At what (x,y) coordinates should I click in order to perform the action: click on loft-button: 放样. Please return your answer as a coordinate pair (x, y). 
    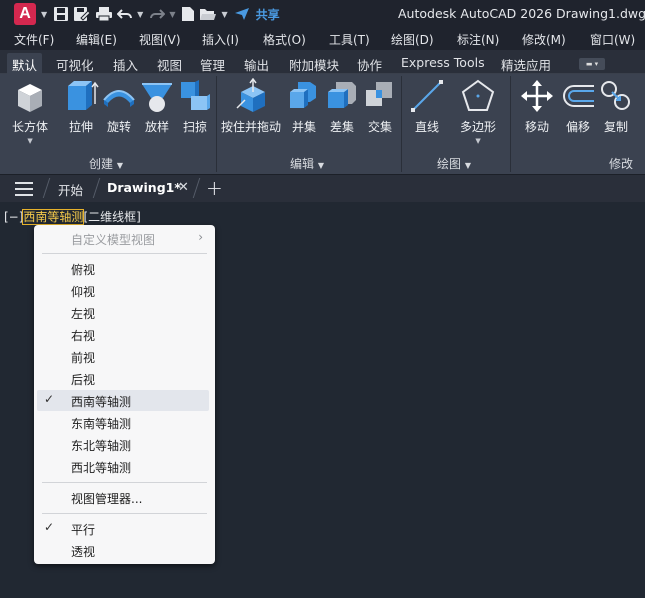
    Looking at the image, I should click on (157, 106).